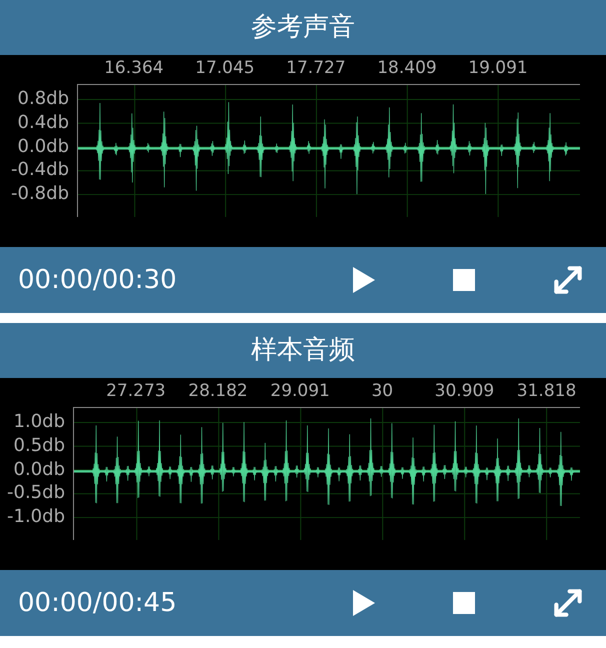  Describe the element at coordinates (316, 68) in the screenshot. I see `x-axis-label: 17.727` at that location.